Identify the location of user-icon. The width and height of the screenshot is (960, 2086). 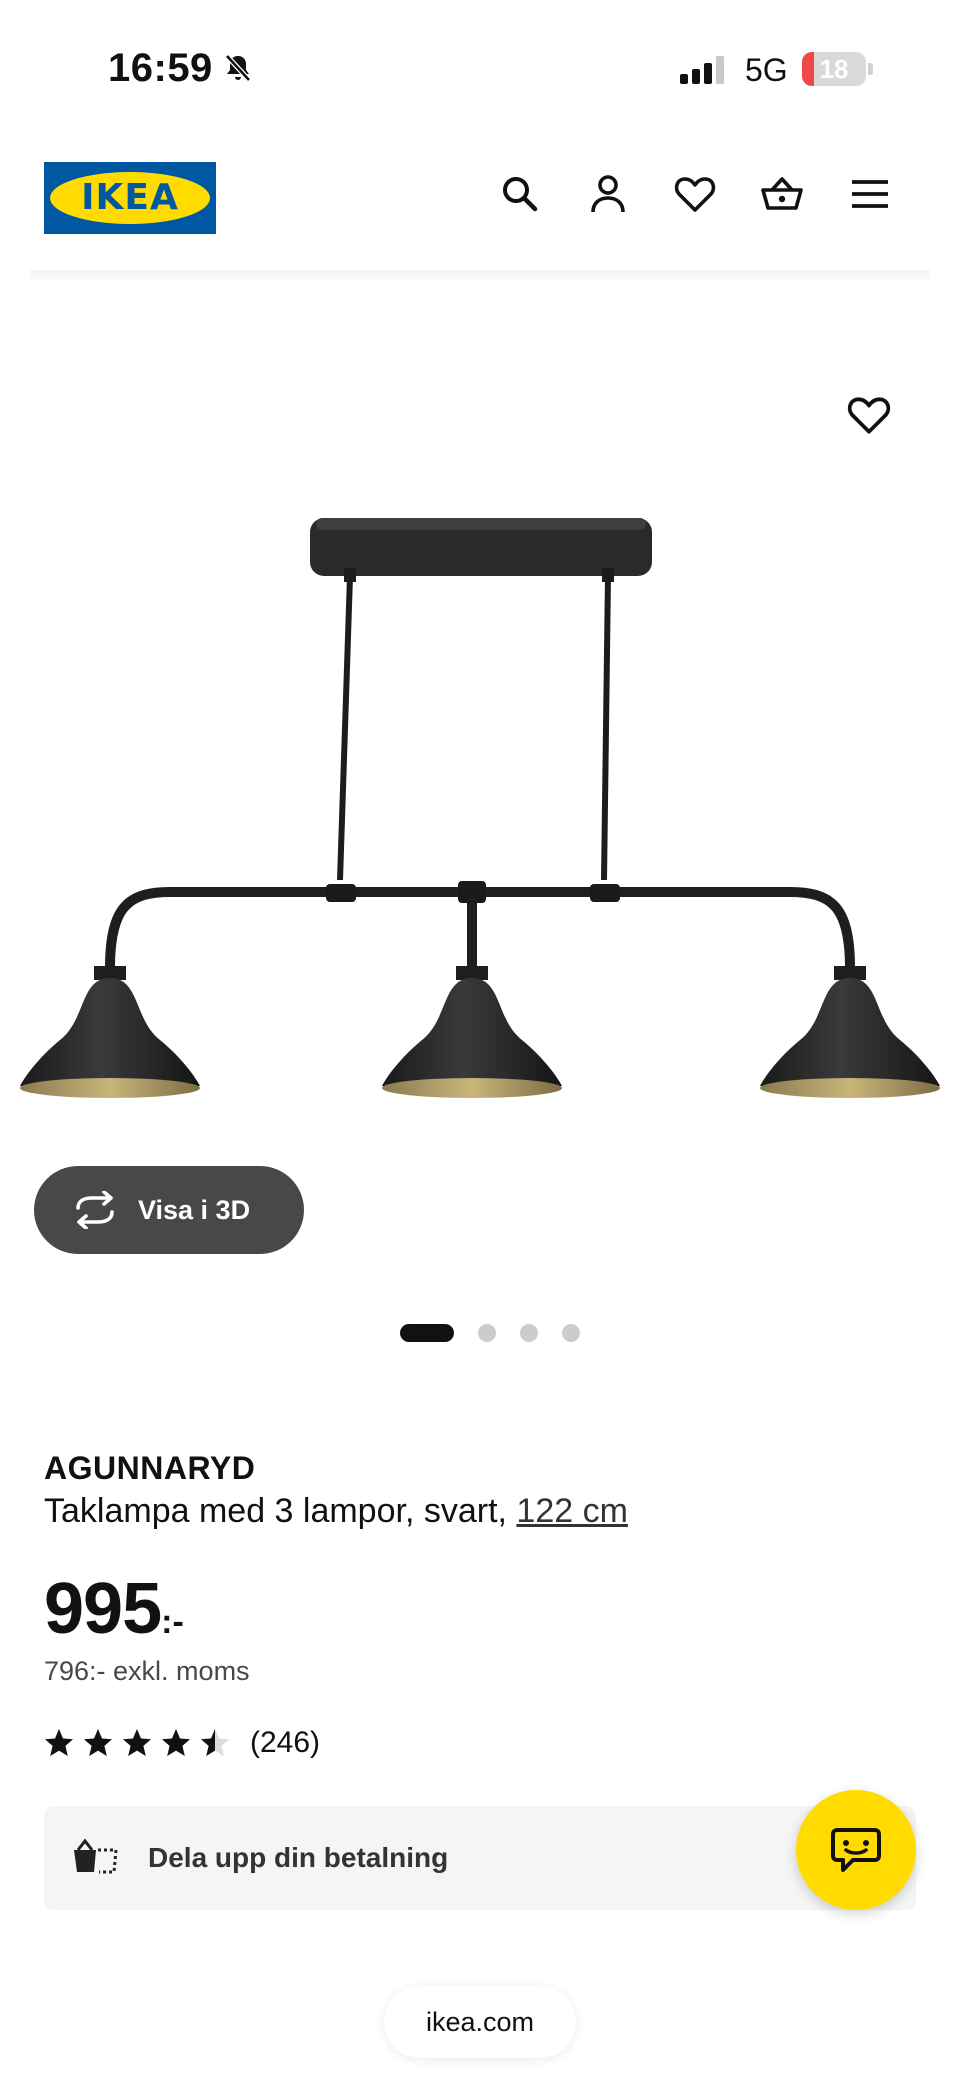
(608, 194).